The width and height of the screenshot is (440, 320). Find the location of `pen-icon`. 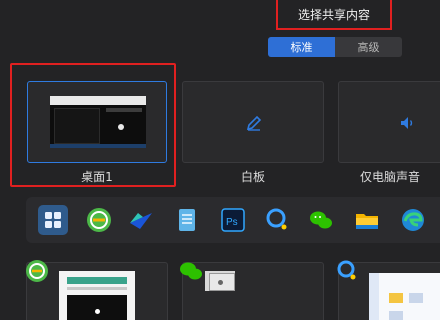

pen-icon is located at coordinates (254, 123).